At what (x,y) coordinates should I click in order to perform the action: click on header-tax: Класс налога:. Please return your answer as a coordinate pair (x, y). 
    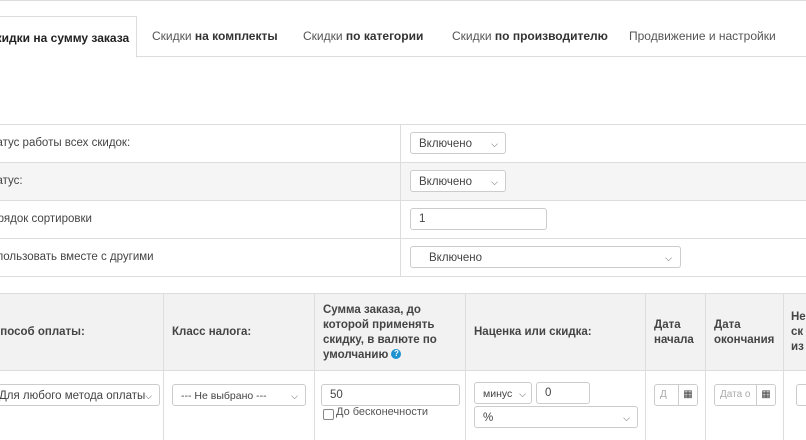
    Looking at the image, I should click on (239, 332).